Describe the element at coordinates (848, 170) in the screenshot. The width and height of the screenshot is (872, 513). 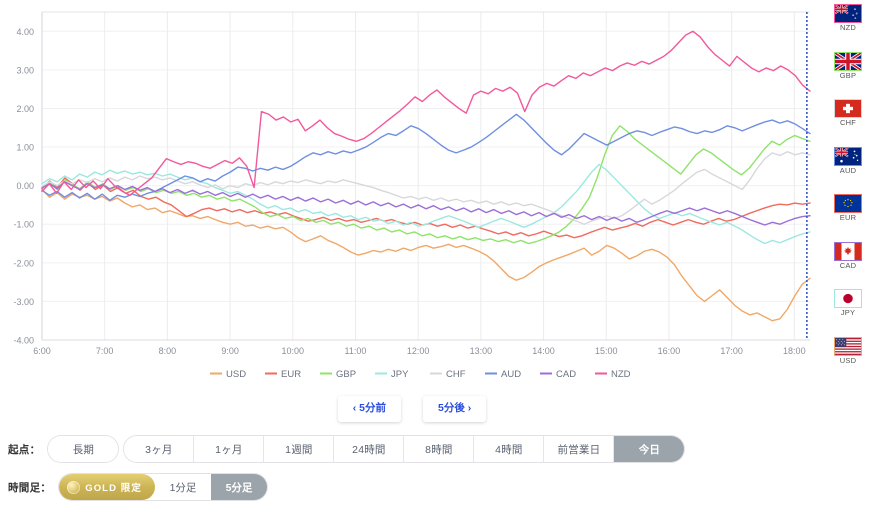
I see `flag-code-label: AUD` at that location.